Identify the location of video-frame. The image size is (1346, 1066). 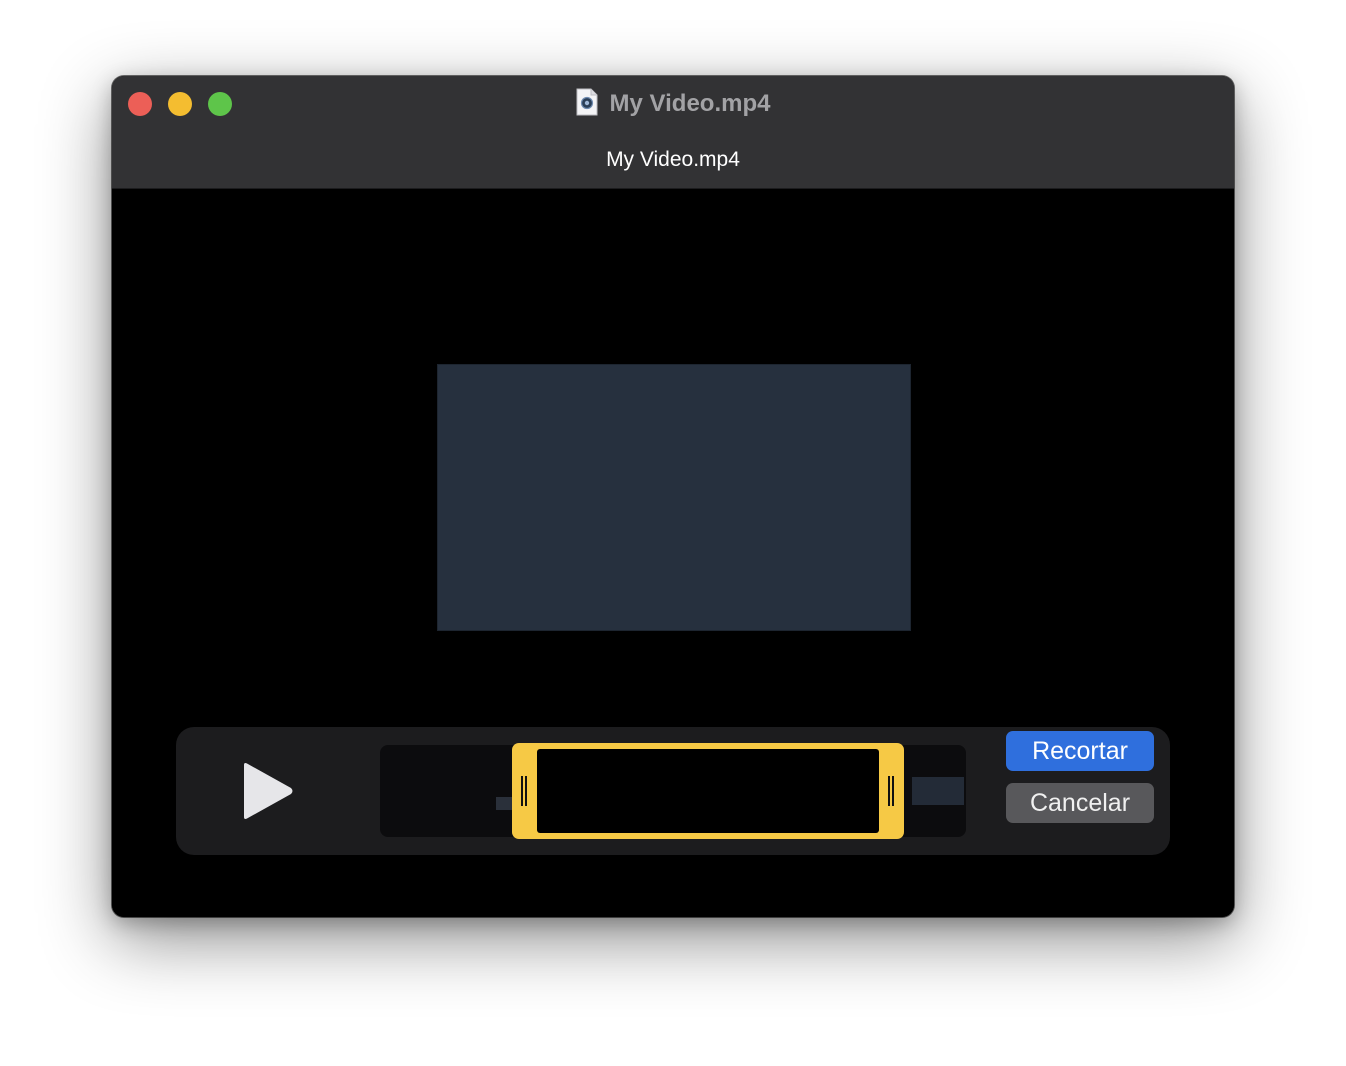
(674, 497).